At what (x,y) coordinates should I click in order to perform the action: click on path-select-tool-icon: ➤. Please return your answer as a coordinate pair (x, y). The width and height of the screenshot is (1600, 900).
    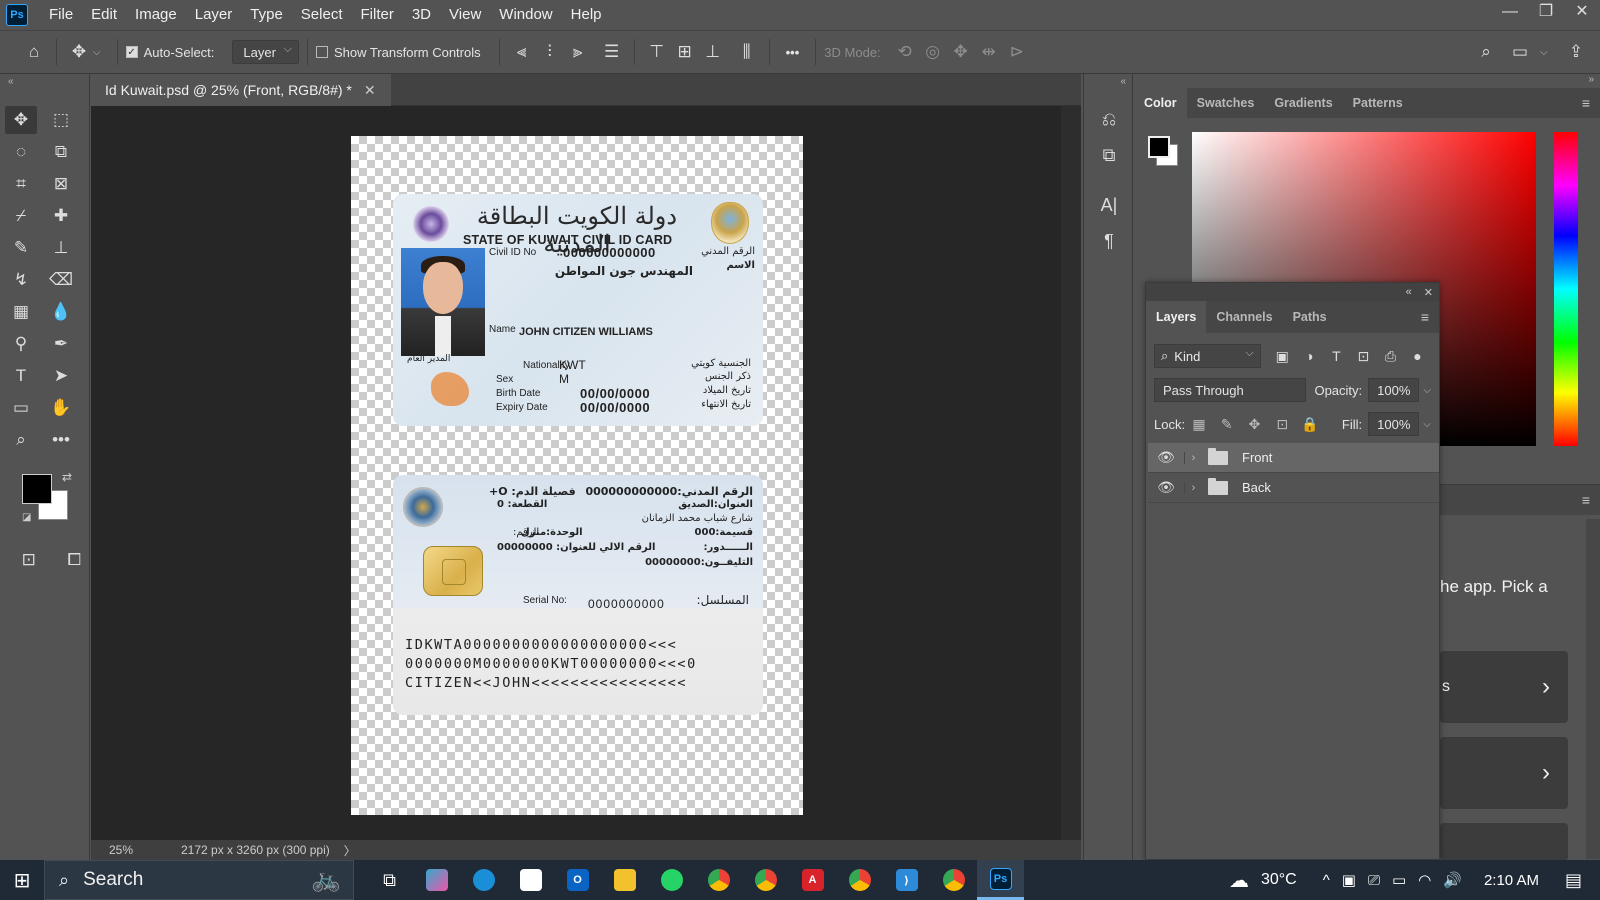
    Looking at the image, I should click on (61, 376).